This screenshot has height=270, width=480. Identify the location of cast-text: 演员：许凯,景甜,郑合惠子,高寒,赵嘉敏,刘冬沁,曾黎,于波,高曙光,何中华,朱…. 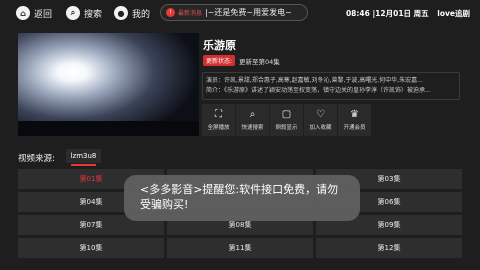
(314, 80).